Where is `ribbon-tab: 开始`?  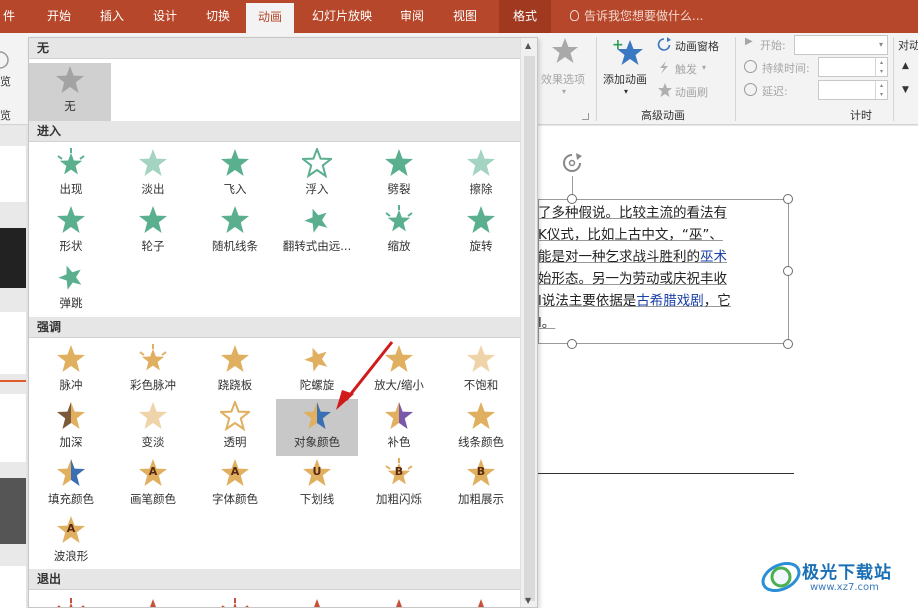 ribbon-tab: 开始 is located at coordinates (59, 16).